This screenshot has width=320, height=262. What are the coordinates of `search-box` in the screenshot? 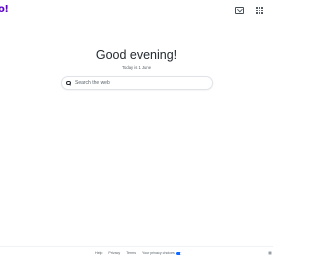 It's located at (137, 83).